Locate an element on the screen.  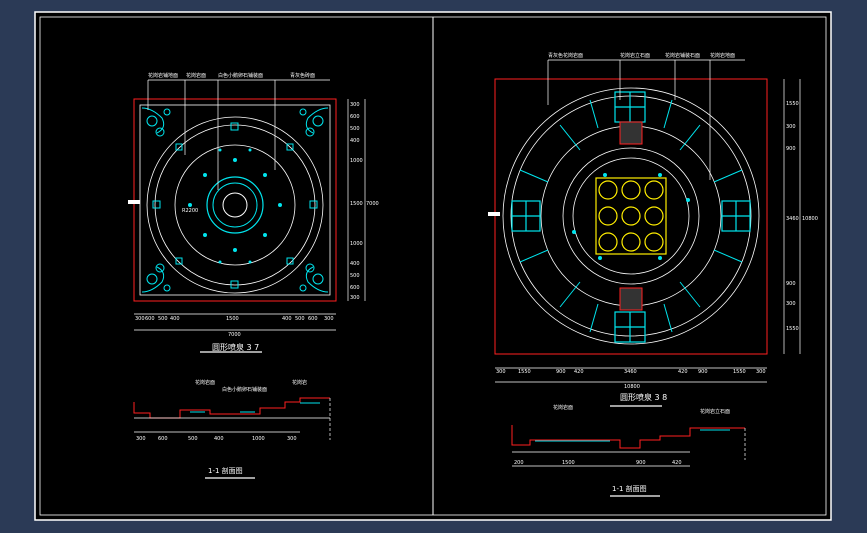
left-section-title: 1-1 剖面图 is located at coordinates (225, 470).